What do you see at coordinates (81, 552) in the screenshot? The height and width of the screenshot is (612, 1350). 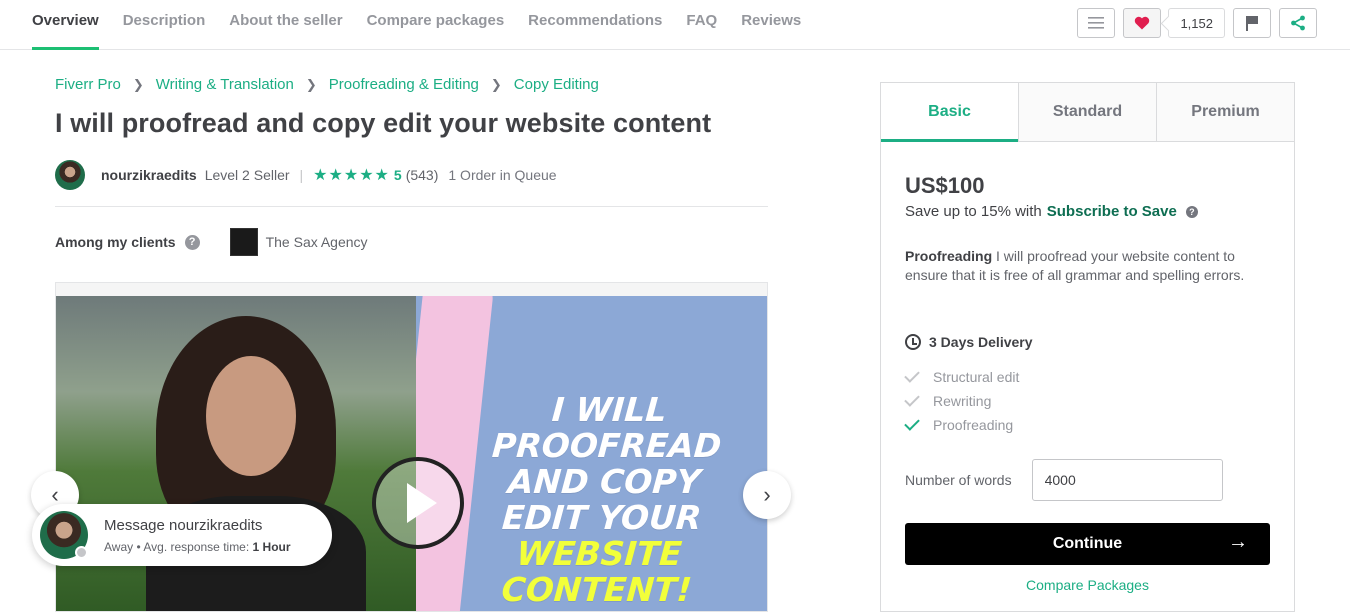 I see `status-dot` at bounding box center [81, 552].